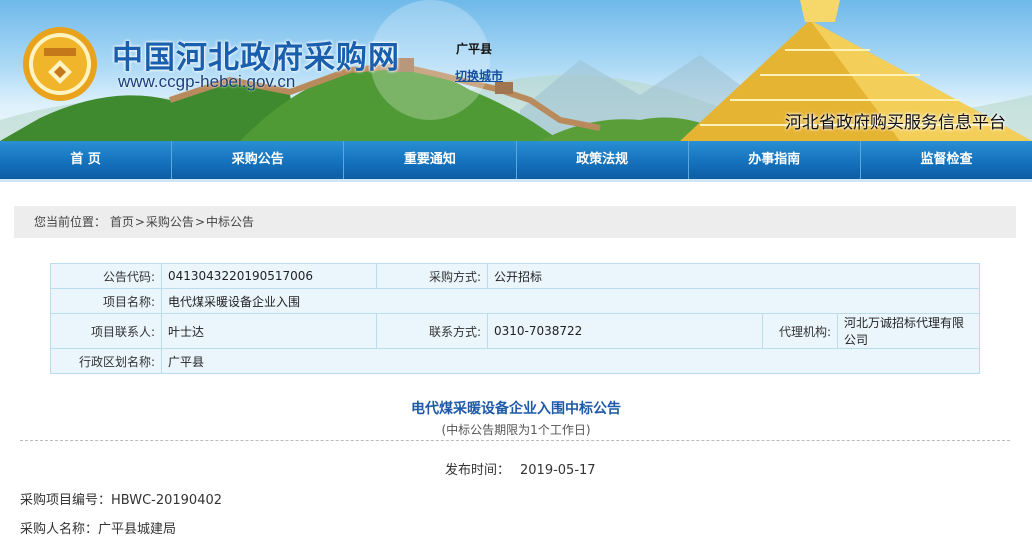 This screenshot has height=541, width=1032. What do you see at coordinates (570, 301) in the screenshot?
I see `project-value: 电代煤采暖设备企业入围` at bounding box center [570, 301].